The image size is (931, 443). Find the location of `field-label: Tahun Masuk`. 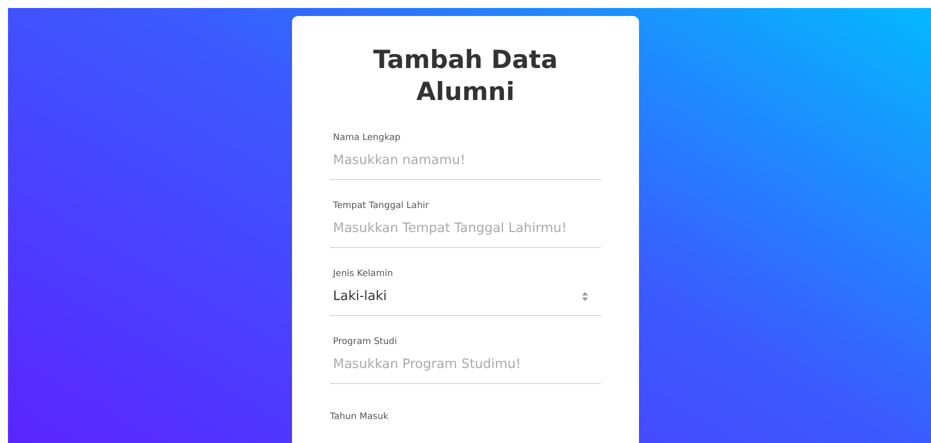

field-label: Tahun Masuk is located at coordinates (359, 417).